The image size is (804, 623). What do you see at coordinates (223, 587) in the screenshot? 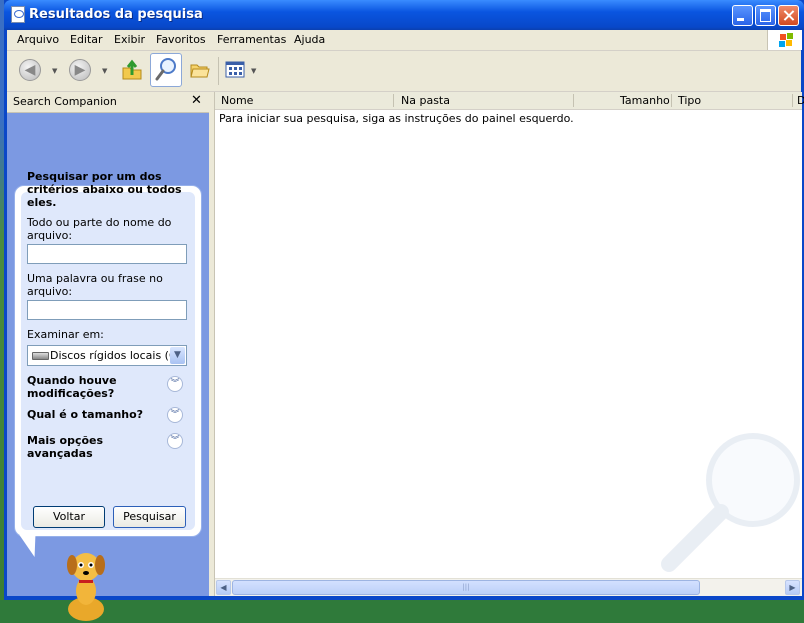
I see `scroll-left-icon: ◀` at bounding box center [223, 587].